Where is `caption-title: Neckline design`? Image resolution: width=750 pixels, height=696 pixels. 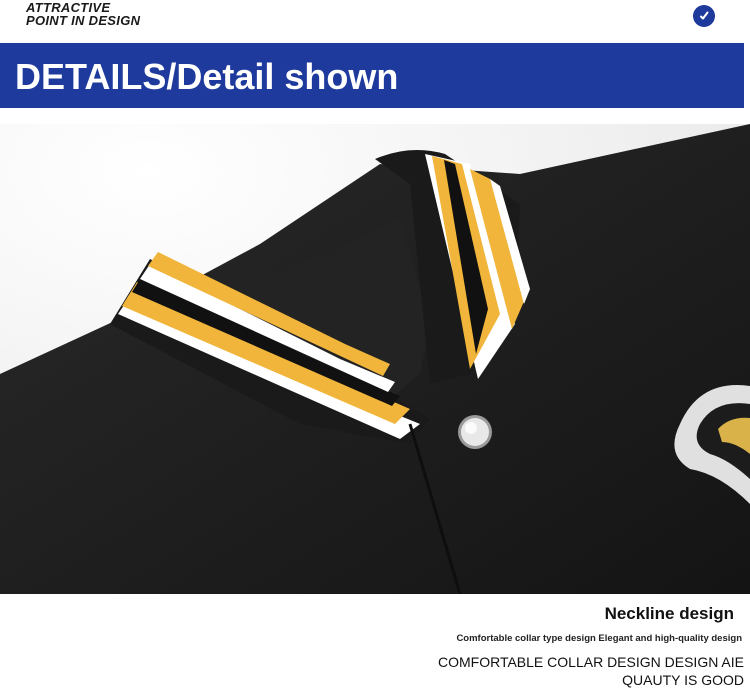 caption-title: Neckline design is located at coordinates (669, 613).